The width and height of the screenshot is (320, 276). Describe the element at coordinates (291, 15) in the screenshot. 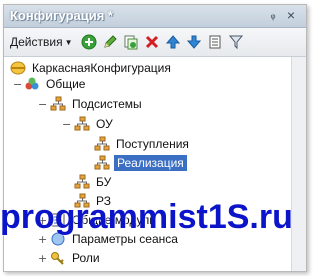

I see `close-icon: ×` at that location.